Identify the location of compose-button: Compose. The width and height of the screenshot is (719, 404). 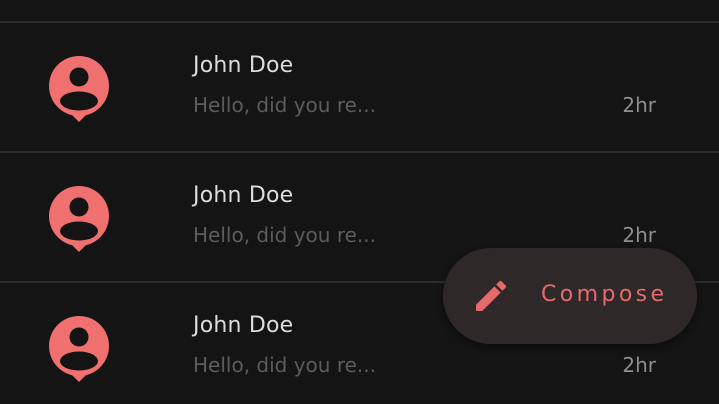
(570, 296).